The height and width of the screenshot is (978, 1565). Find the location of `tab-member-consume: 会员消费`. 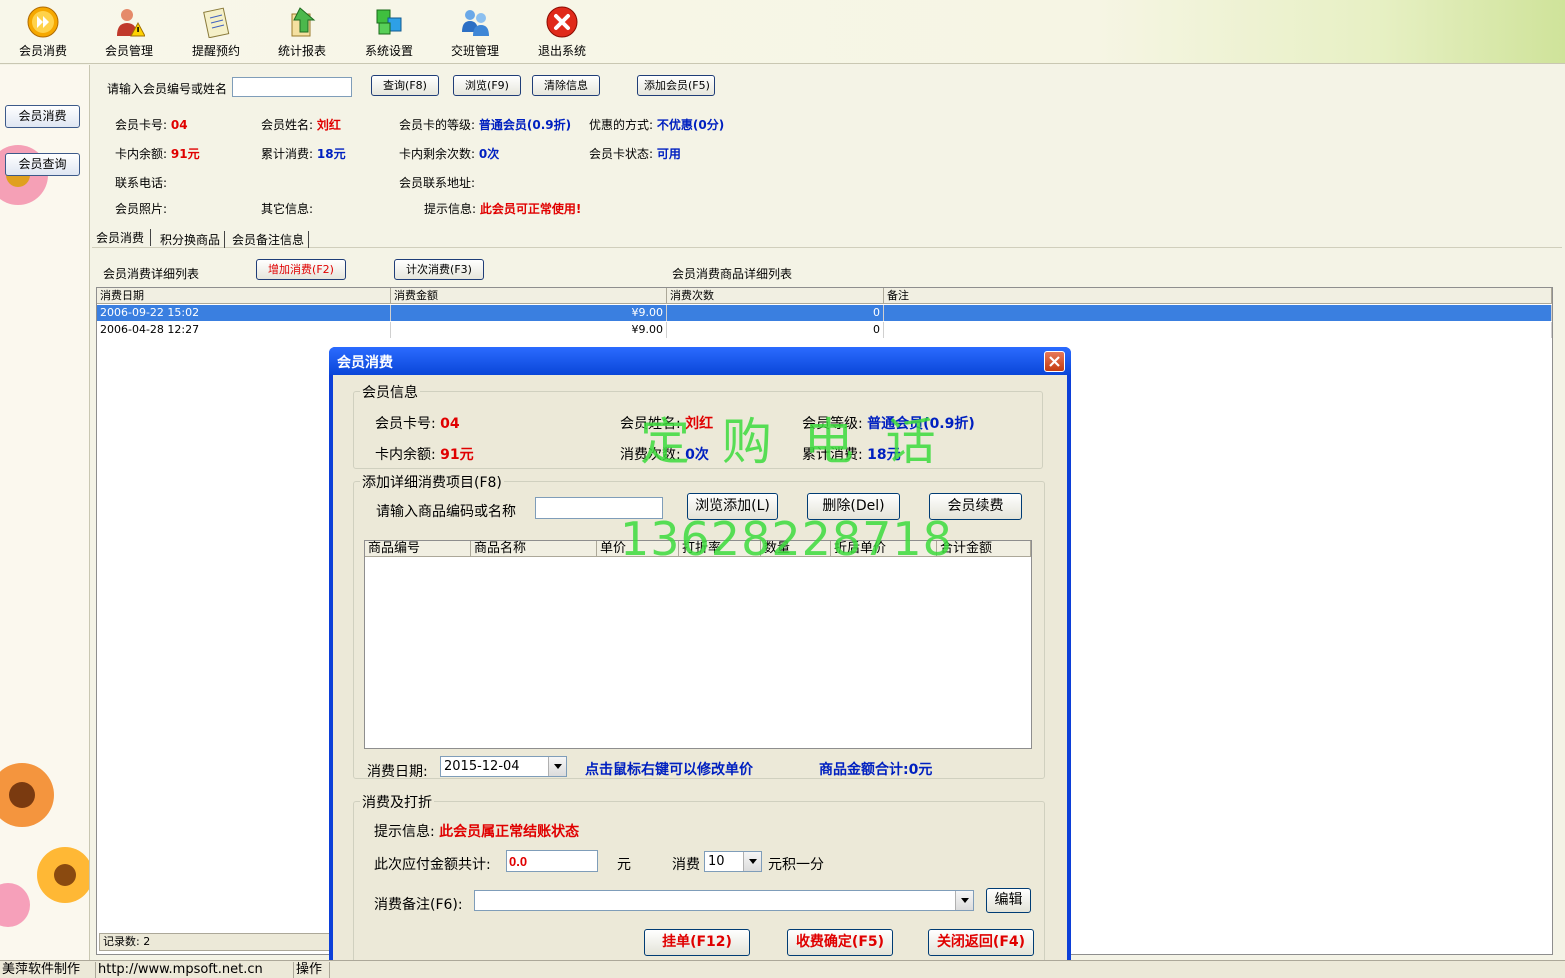

tab-member-consume: 会员消费 is located at coordinates (124, 237).